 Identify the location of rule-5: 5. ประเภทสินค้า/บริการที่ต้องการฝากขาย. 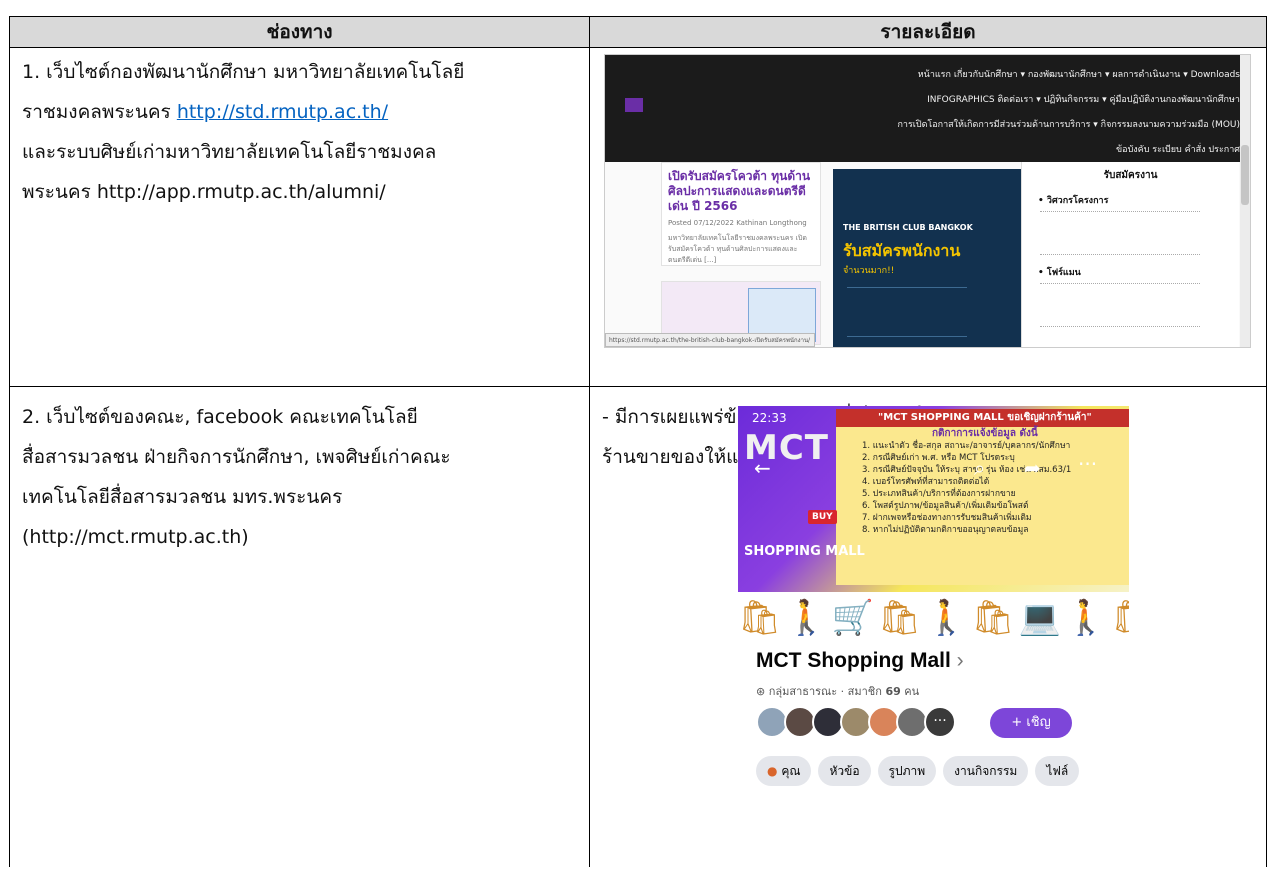
(939, 494).